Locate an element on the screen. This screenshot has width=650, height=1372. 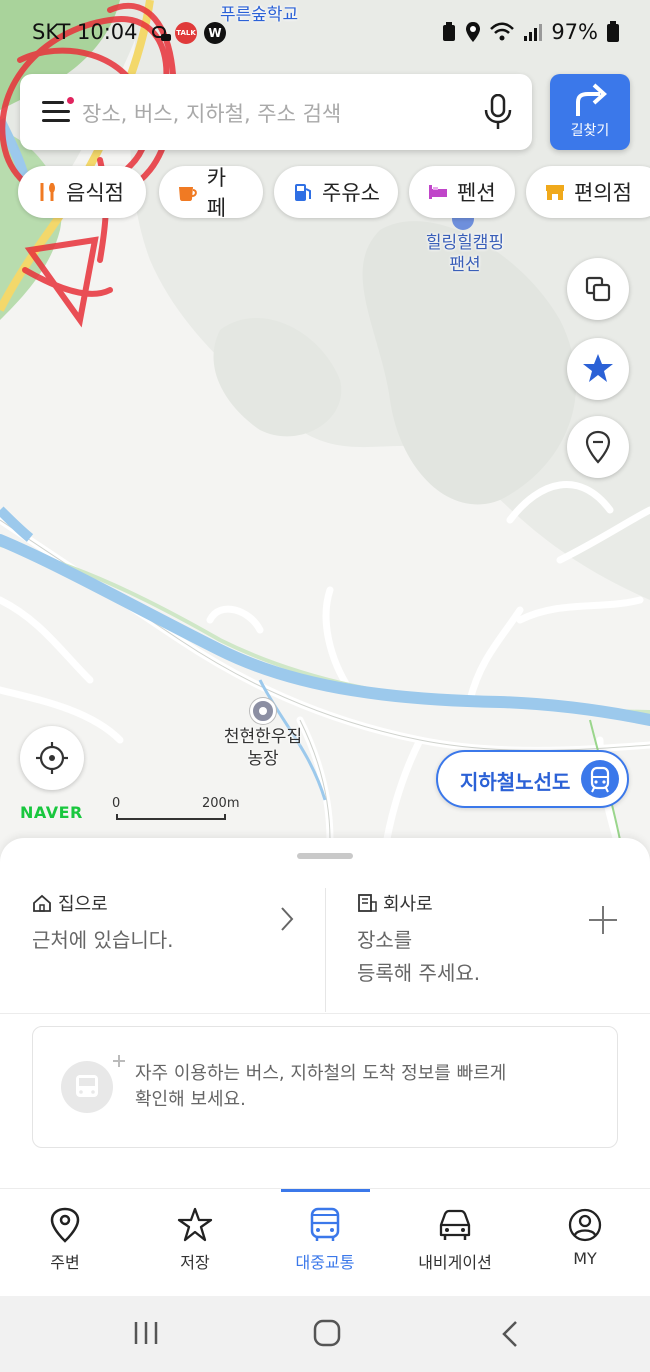
naver-logo: NAVER is located at coordinates (51, 812).